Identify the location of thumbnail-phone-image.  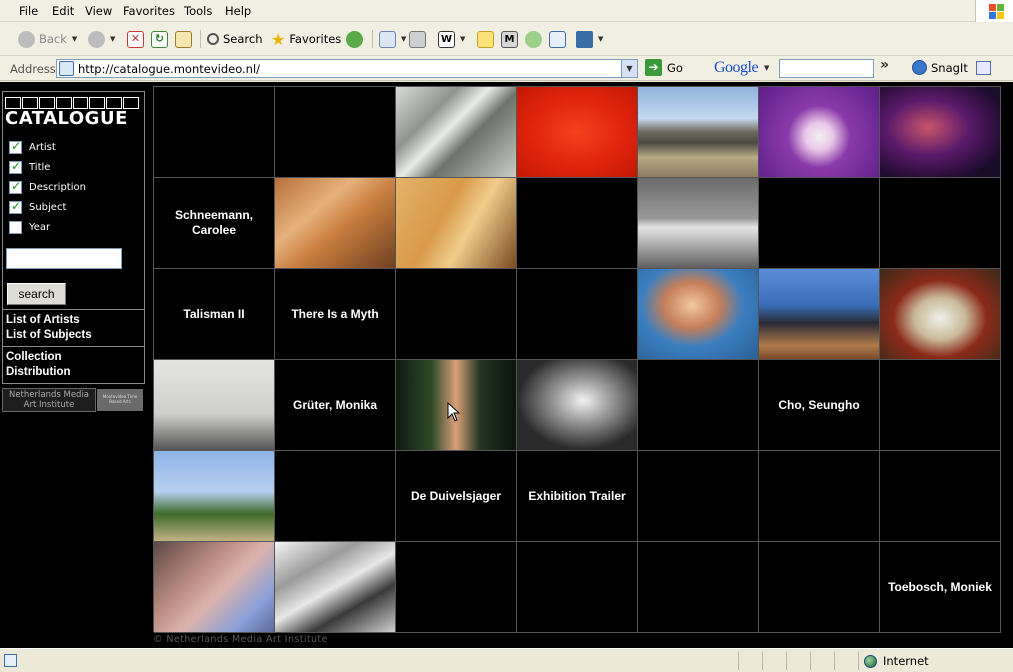
(456, 223).